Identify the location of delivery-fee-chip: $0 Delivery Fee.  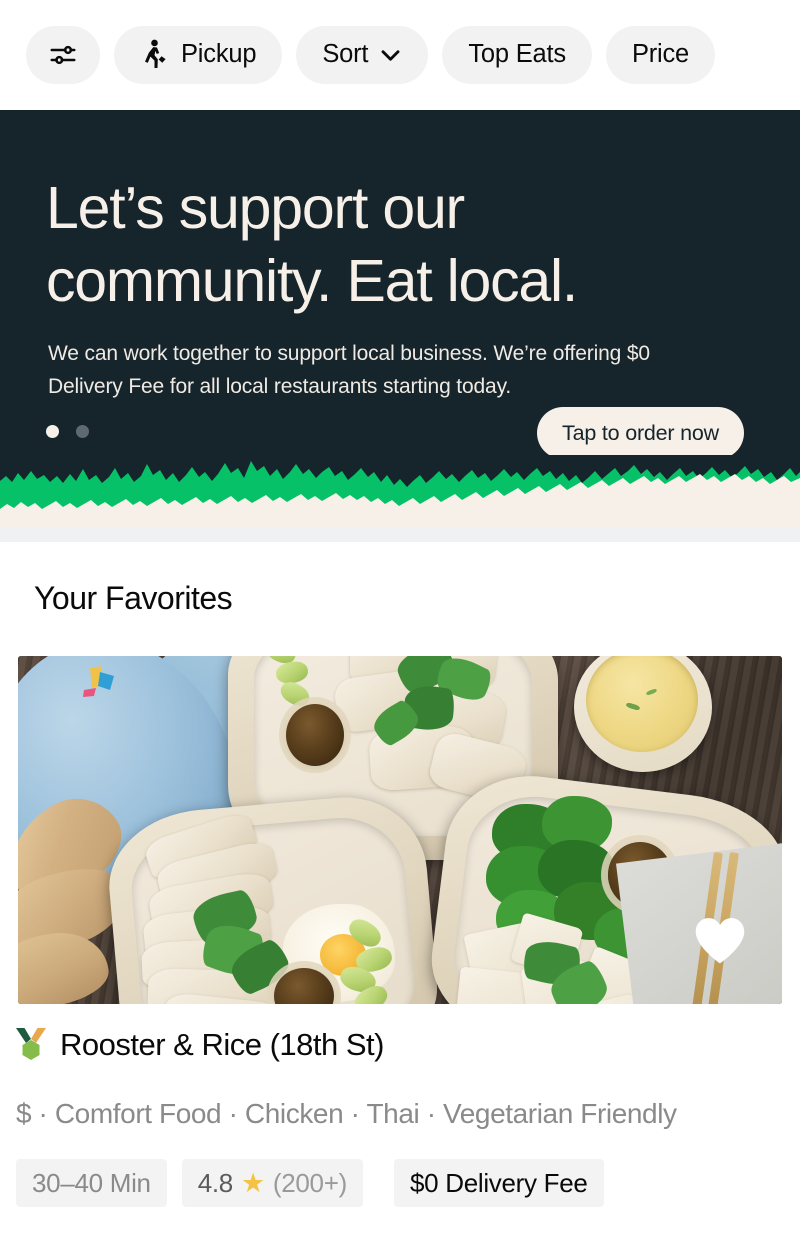
(498, 1183).